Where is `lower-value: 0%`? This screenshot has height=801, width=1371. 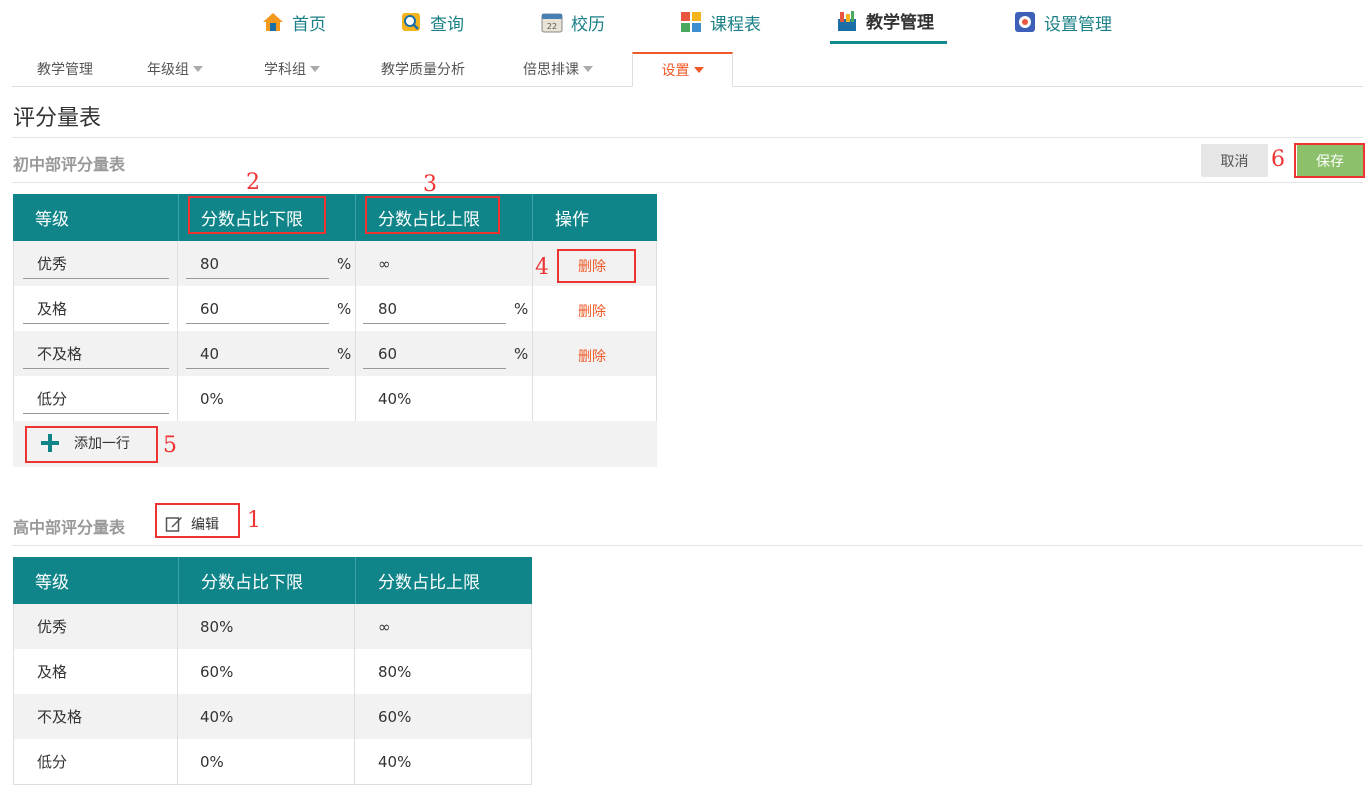
lower-value: 0% is located at coordinates (212, 398).